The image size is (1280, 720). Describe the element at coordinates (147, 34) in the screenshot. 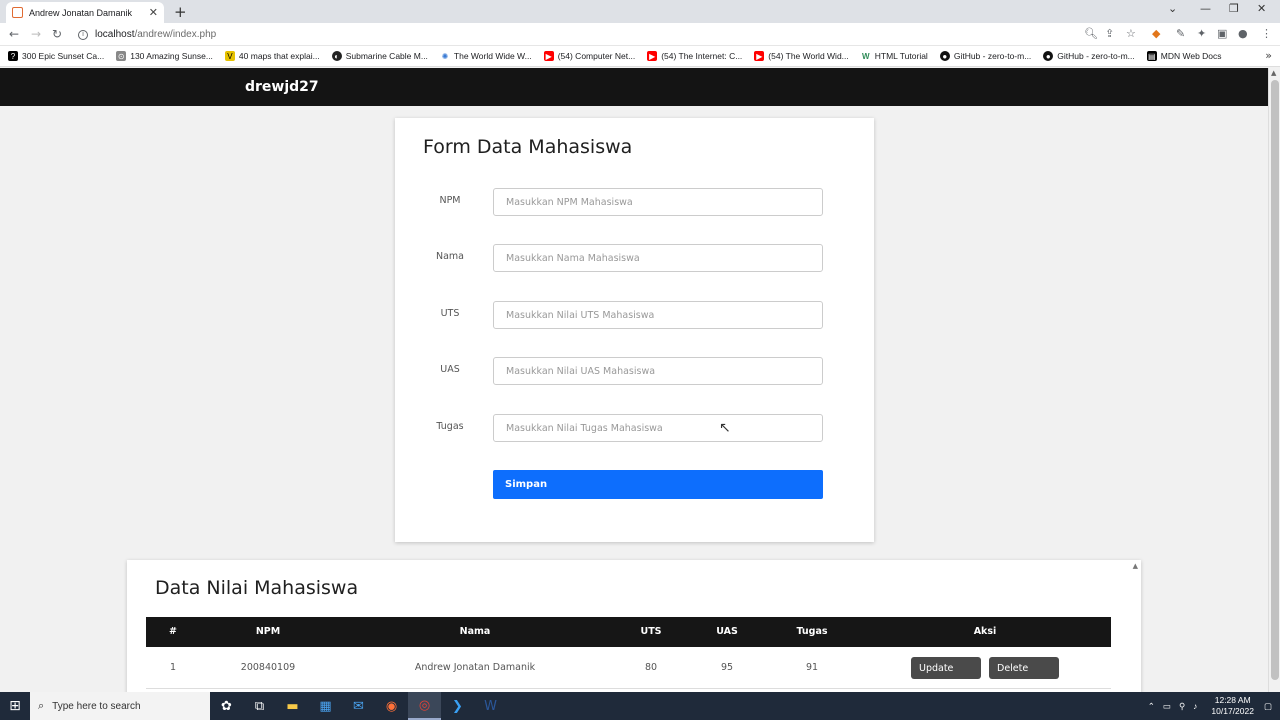

I see `url-field: i localhost/andrew/index.php` at that location.